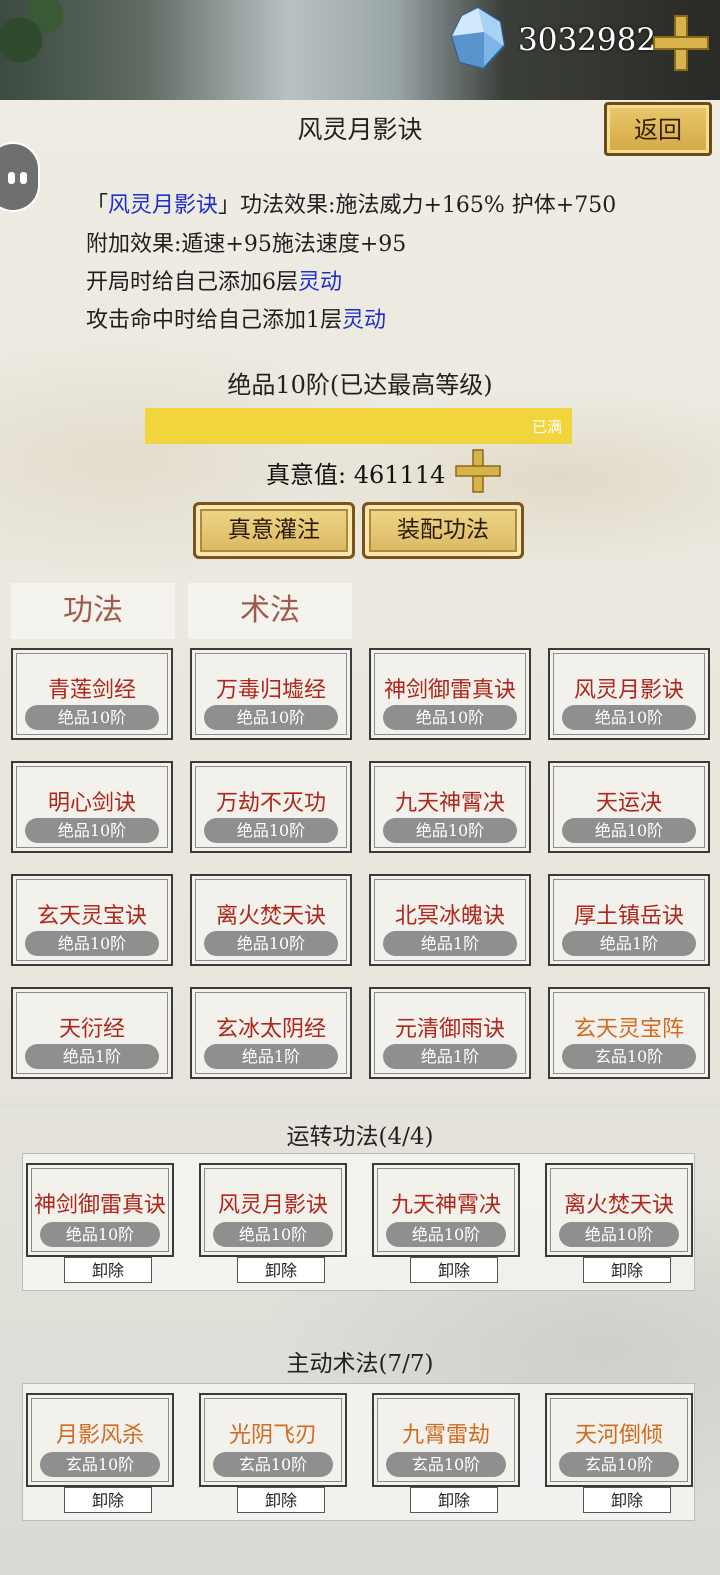  I want to click on currency-amount: 3032982, so click(587, 40).